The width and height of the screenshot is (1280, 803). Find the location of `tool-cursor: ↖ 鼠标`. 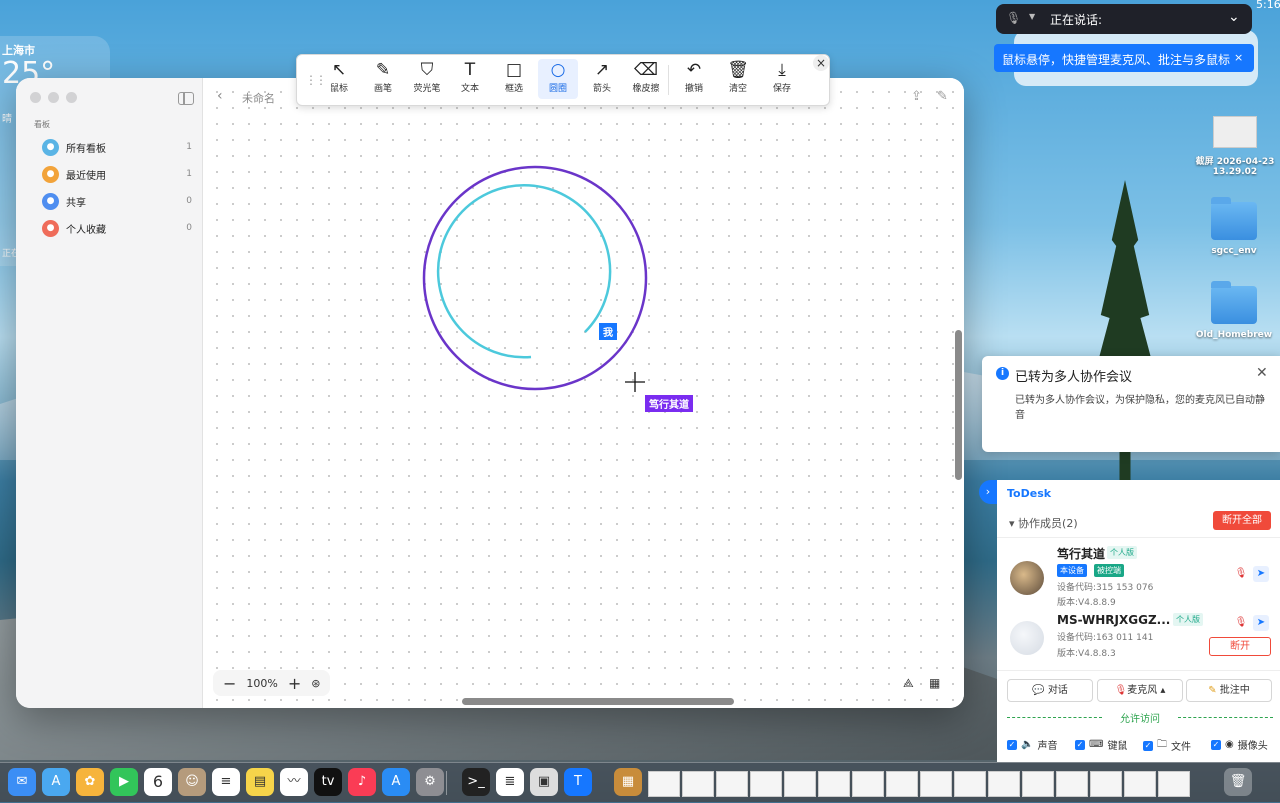

tool-cursor: ↖ 鼠标 is located at coordinates (339, 79).